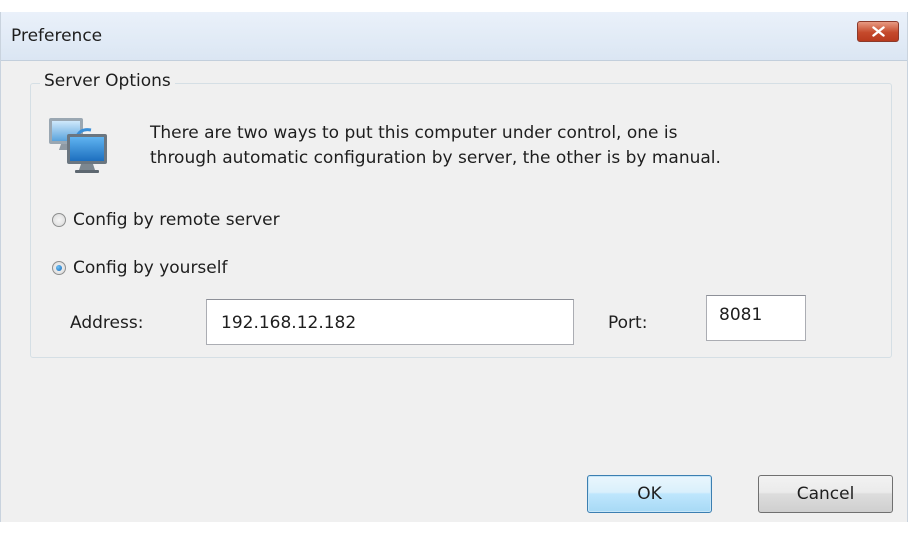  I want to click on address-field, so click(390, 322).